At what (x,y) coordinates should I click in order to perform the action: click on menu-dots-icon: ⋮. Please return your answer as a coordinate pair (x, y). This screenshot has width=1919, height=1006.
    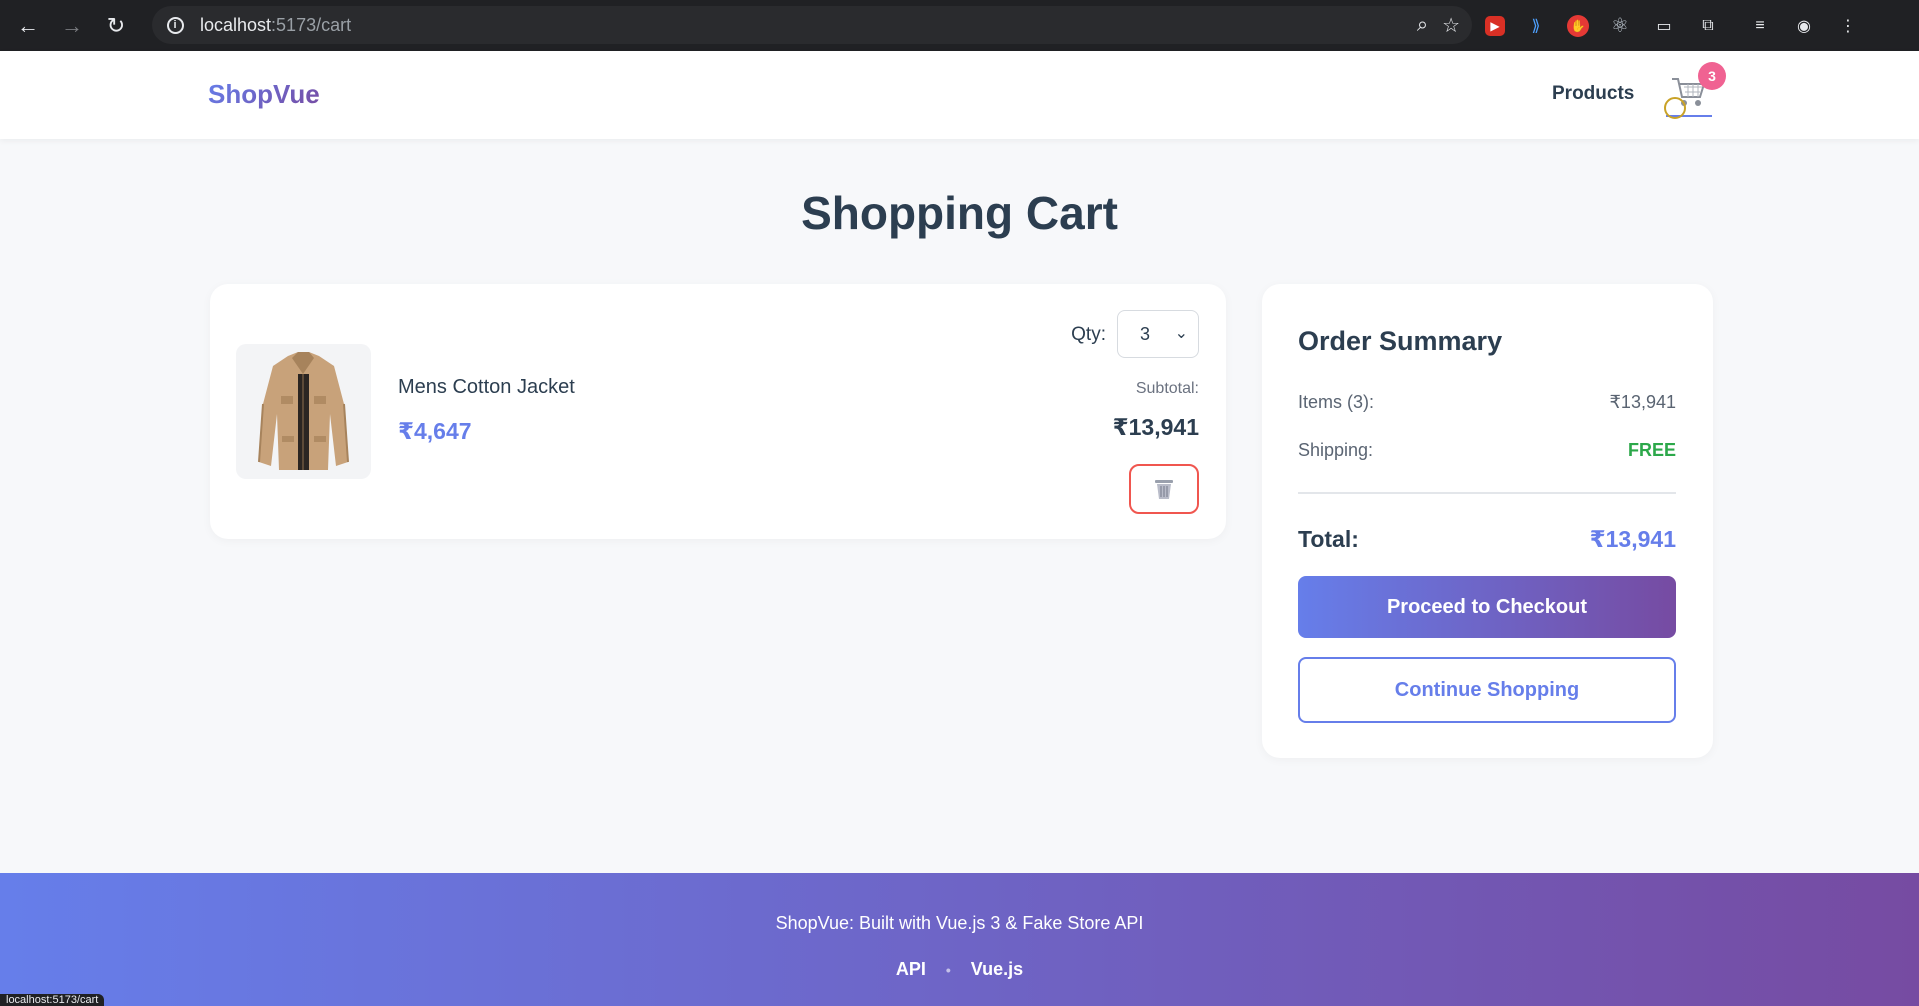
    Looking at the image, I should click on (1848, 26).